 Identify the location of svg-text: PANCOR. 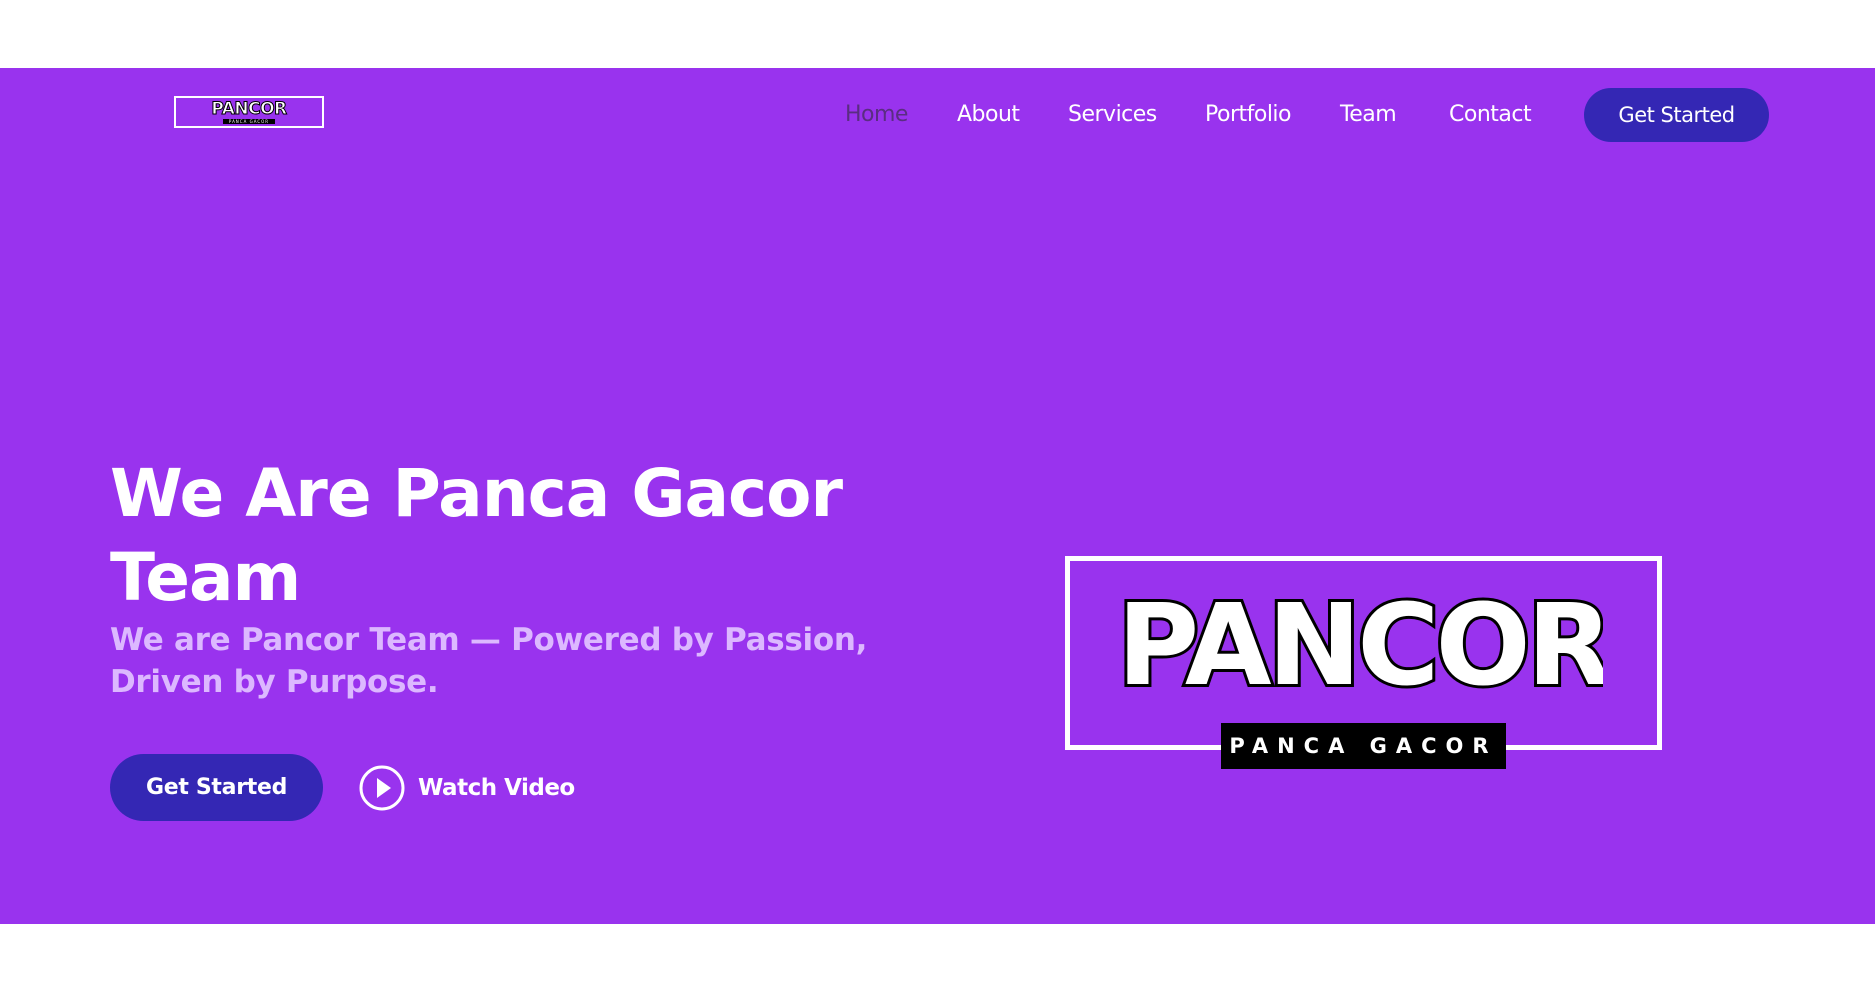
(1363, 644).